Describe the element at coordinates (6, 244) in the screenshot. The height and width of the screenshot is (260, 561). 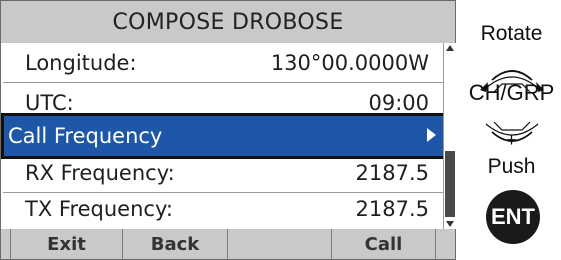
I see `softkey-spacer` at that location.